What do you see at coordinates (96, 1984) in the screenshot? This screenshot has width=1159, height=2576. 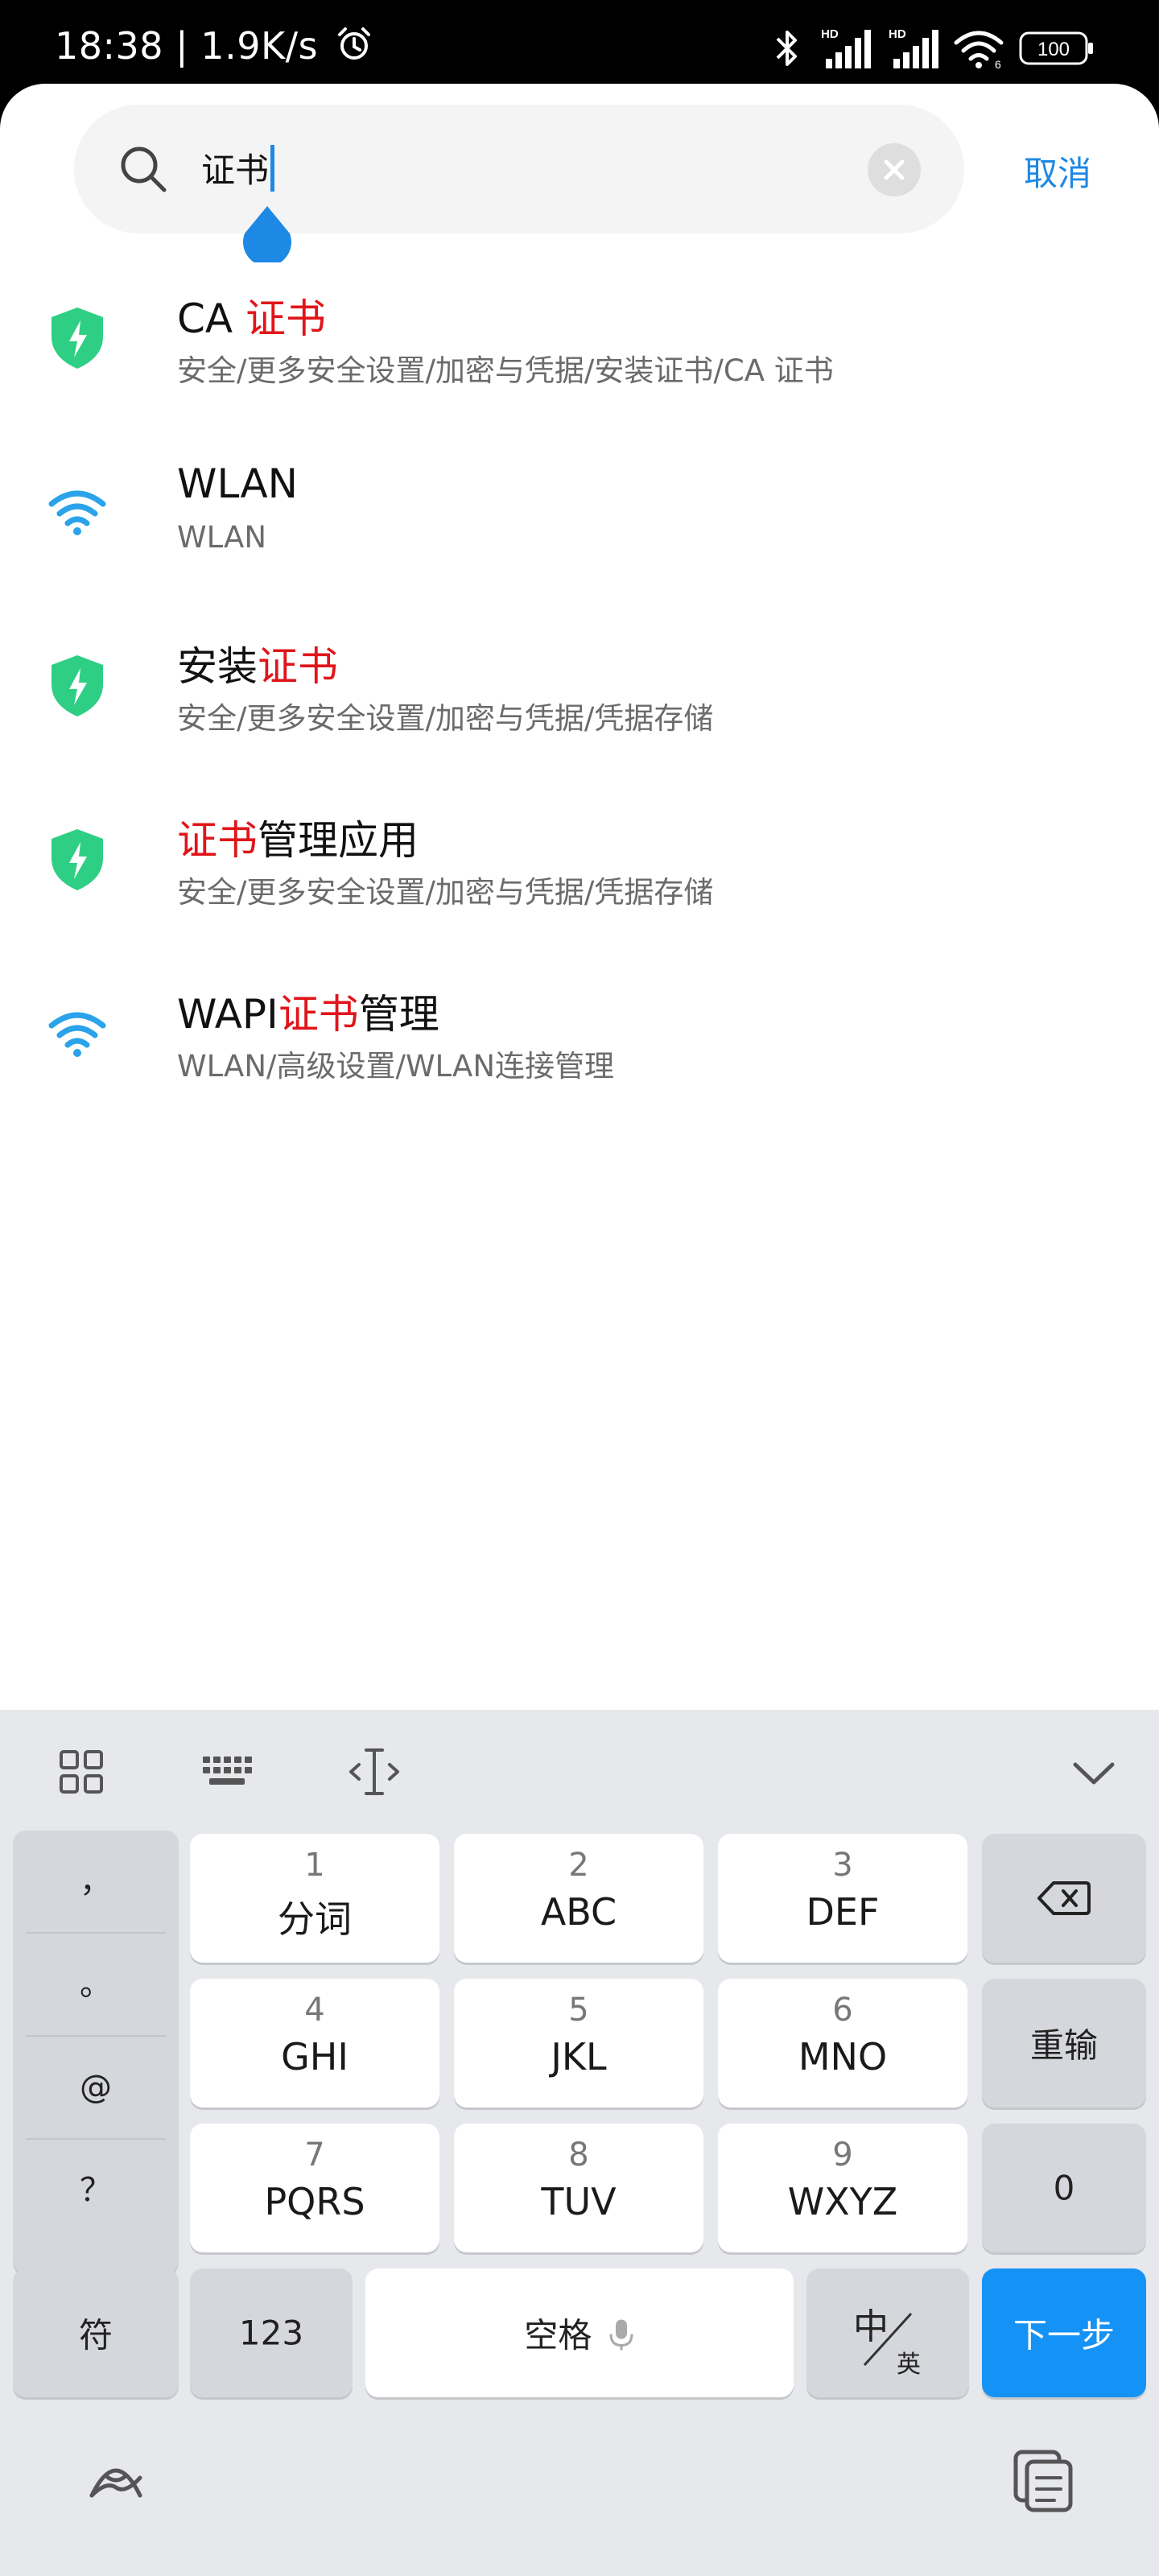 I see `symbol-key: 。` at bounding box center [96, 1984].